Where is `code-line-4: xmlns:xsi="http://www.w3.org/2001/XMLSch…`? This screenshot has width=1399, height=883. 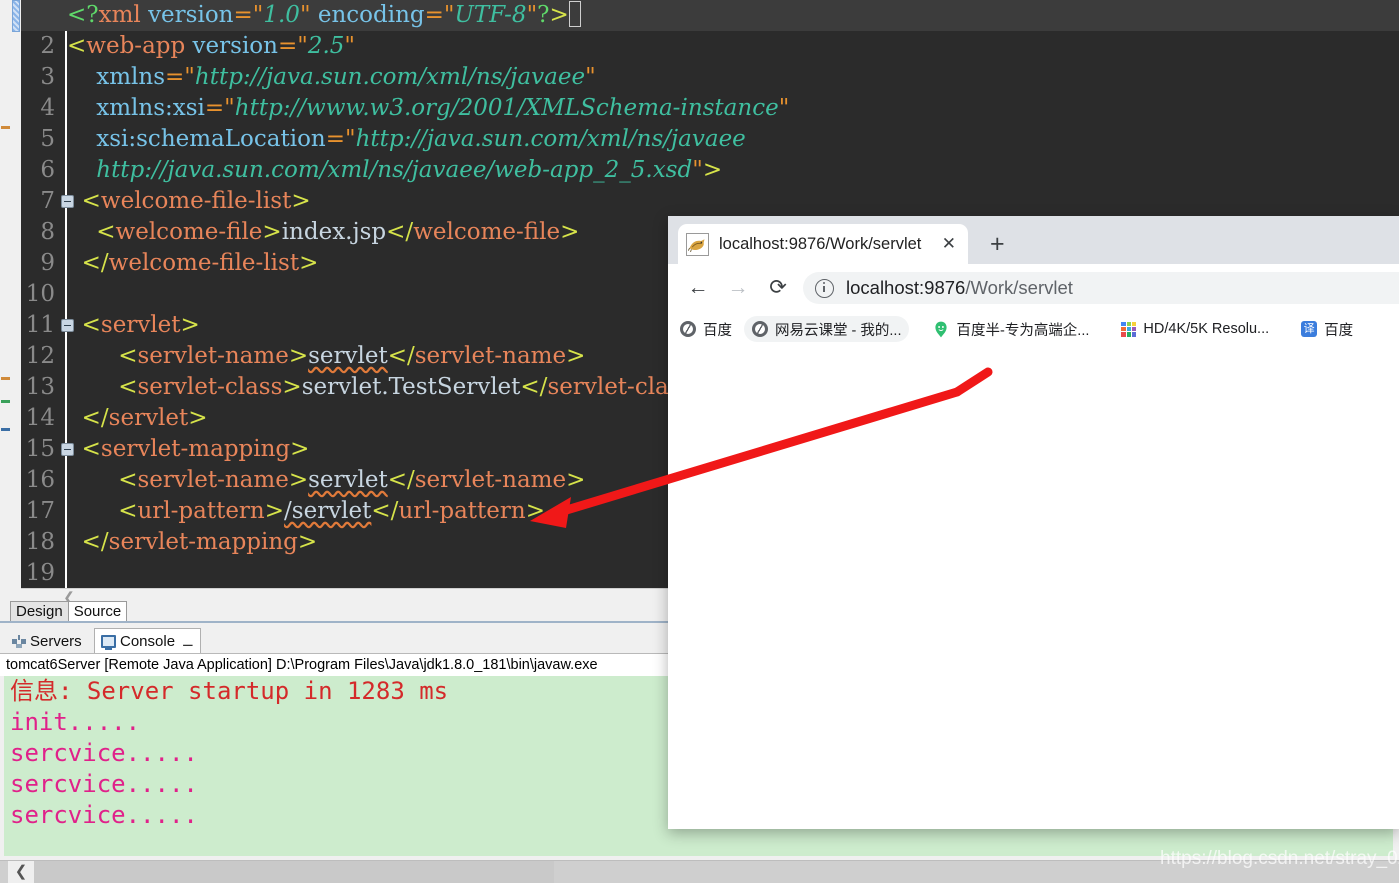
code-line-4: xmlns:xsi="http://www.w3.org/2001/XMLSch… is located at coordinates (428, 108).